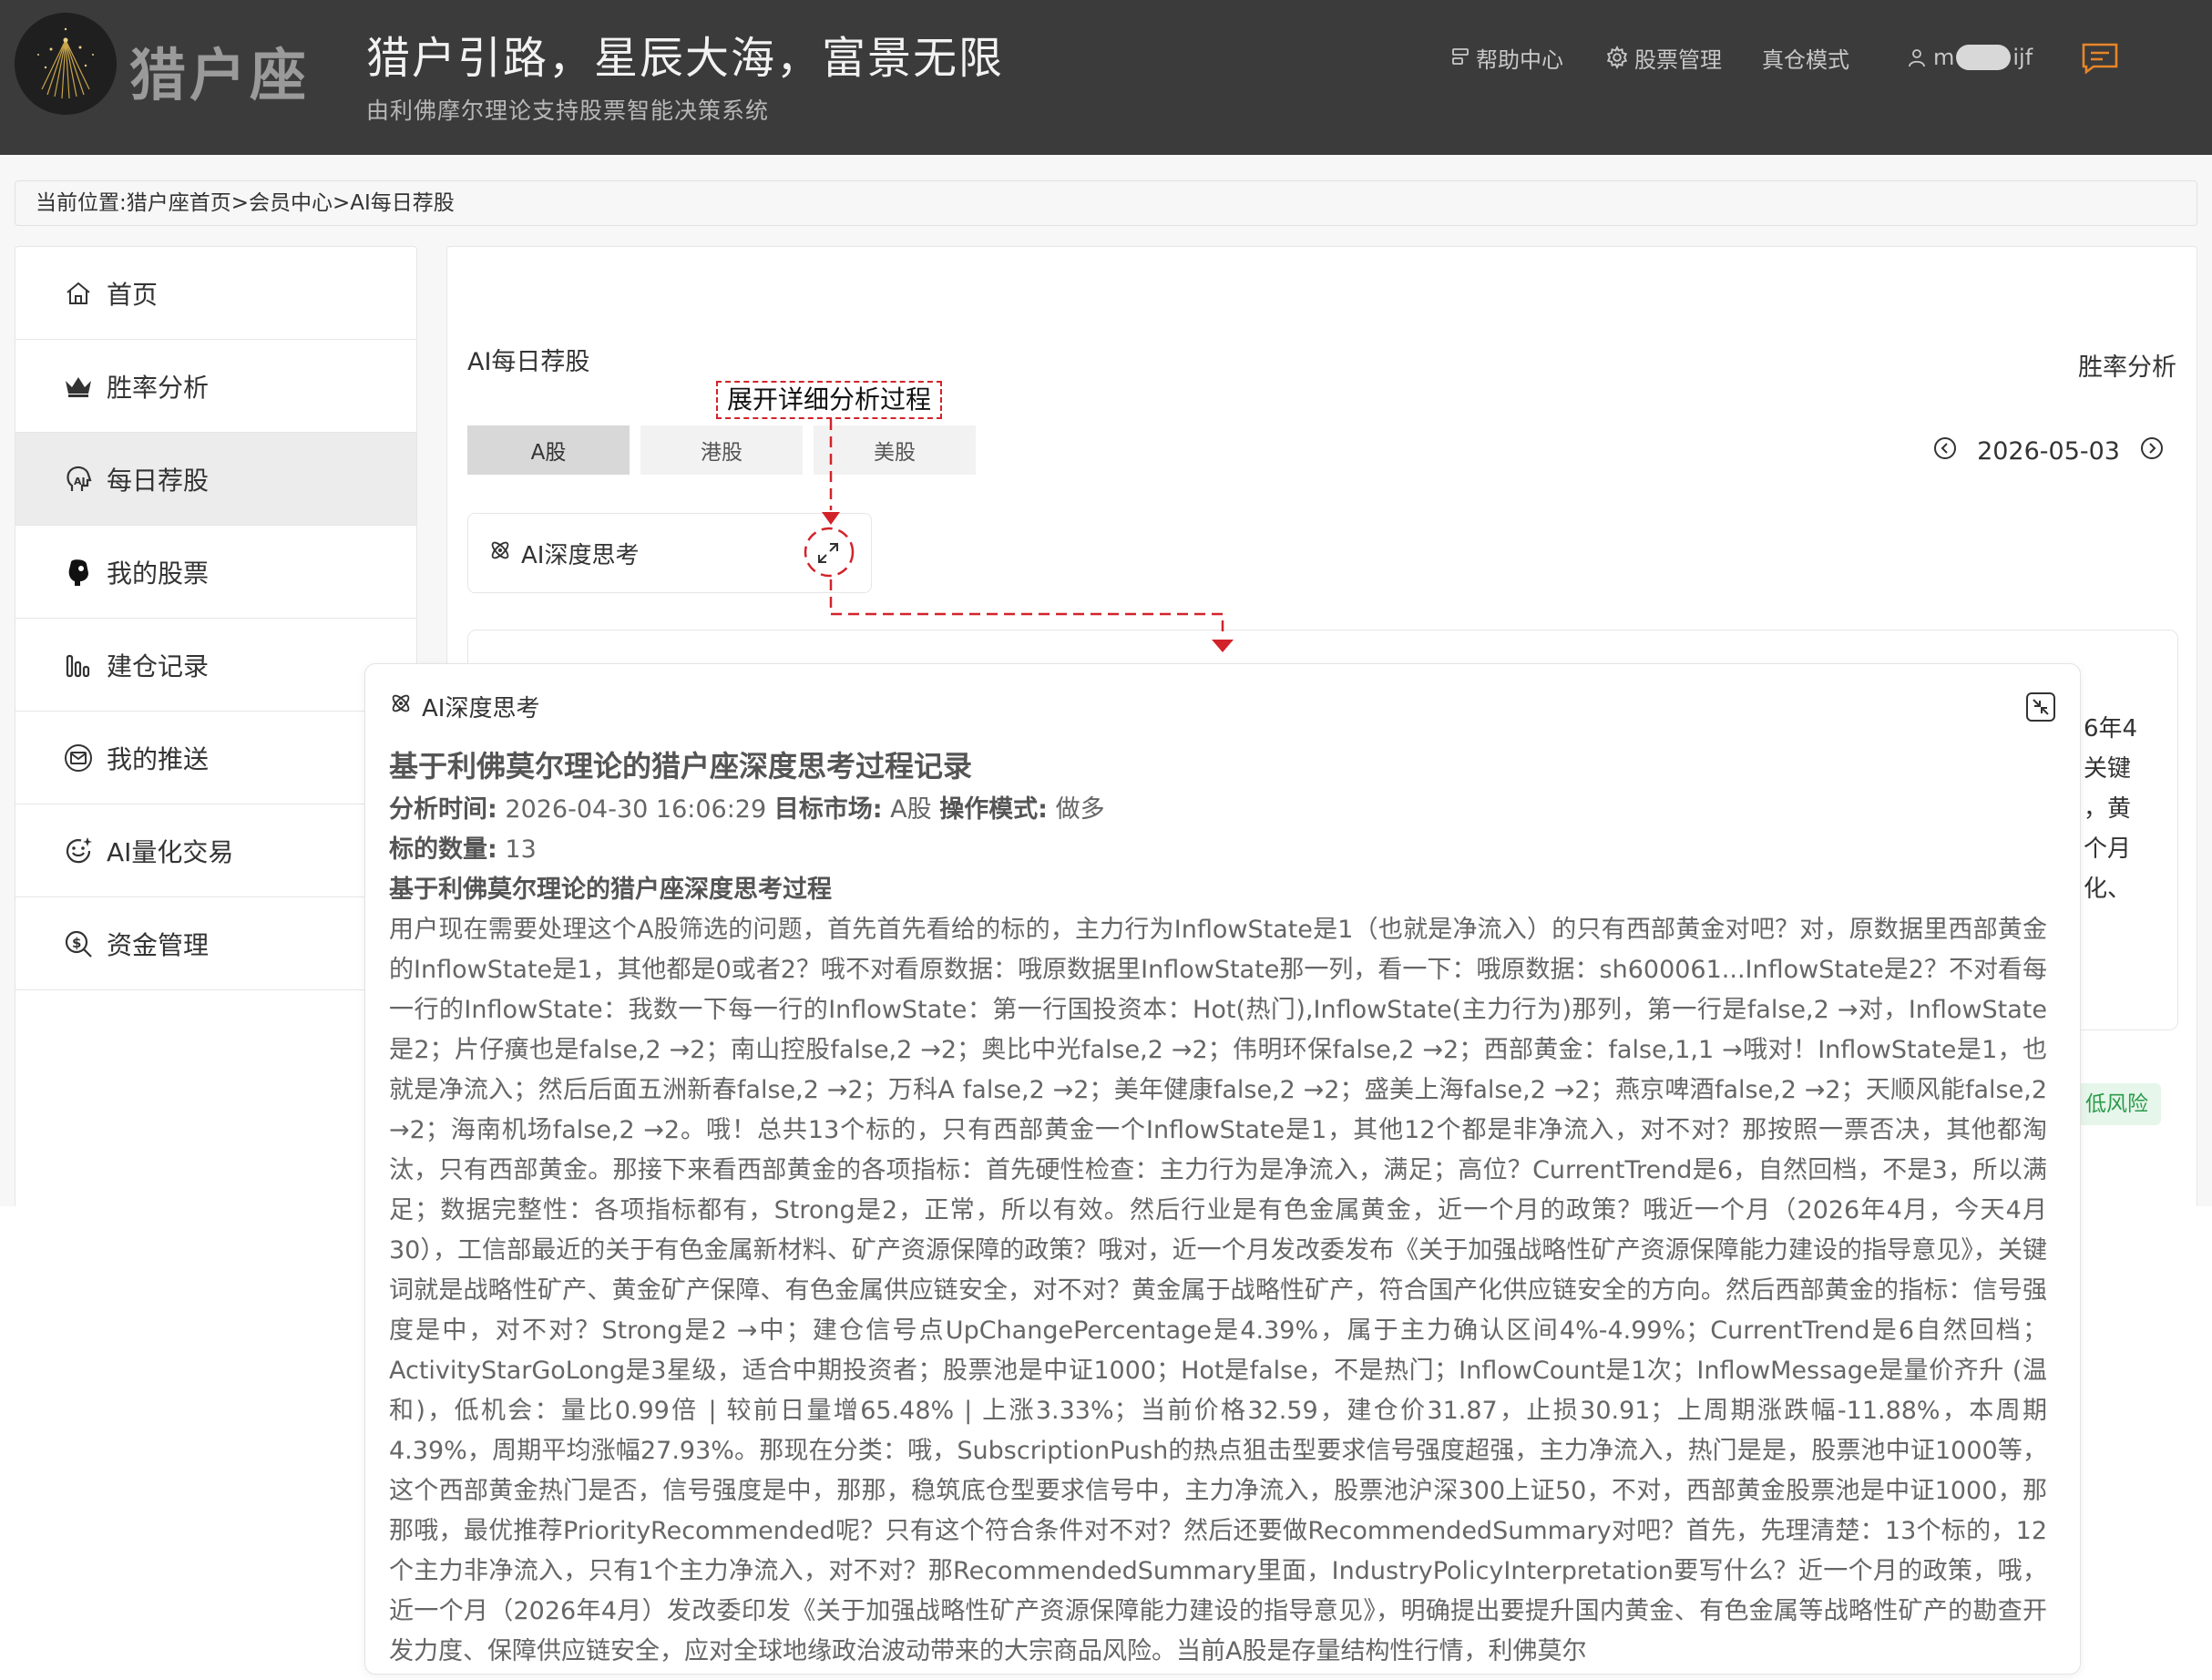 This screenshot has height=1680, width=2212. Describe the element at coordinates (215, 666) in the screenshot. I see `sidebar-item-position-records: 建仓记录` at that location.